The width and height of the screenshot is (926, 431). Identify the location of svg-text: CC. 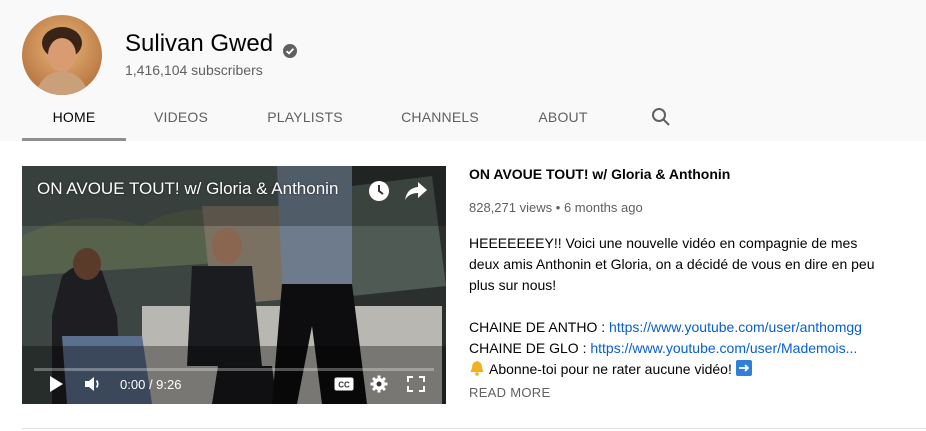
(344, 385).